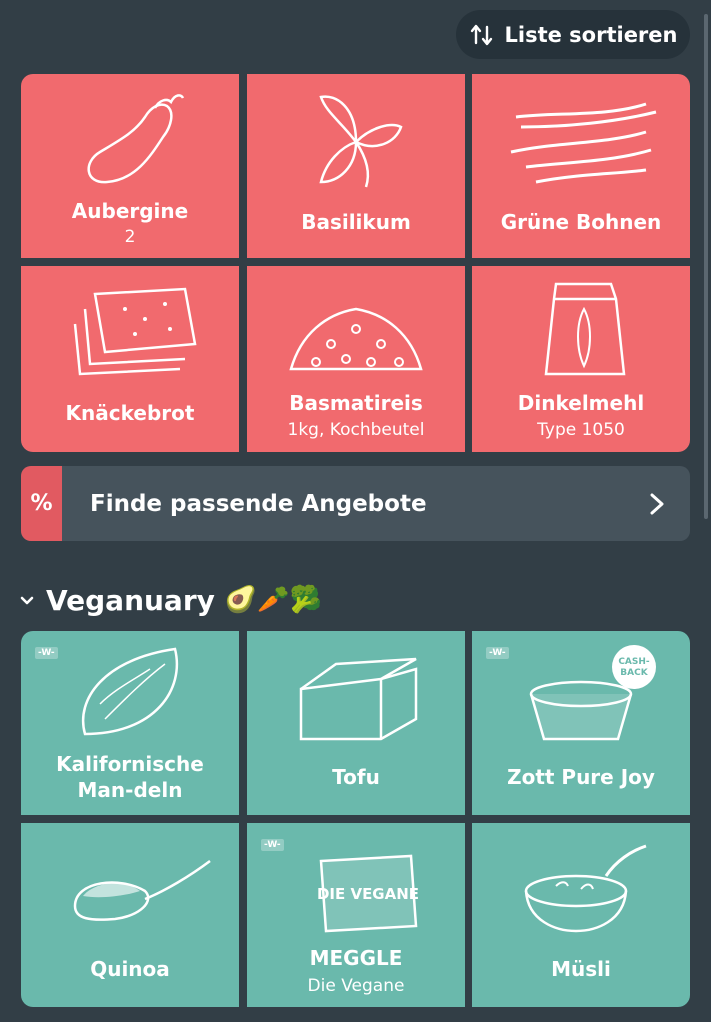 The image size is (711, 1022). Describe the element at coordinates (130, 969) in the screenshot. I see `item-name: Quinoa` at that location.